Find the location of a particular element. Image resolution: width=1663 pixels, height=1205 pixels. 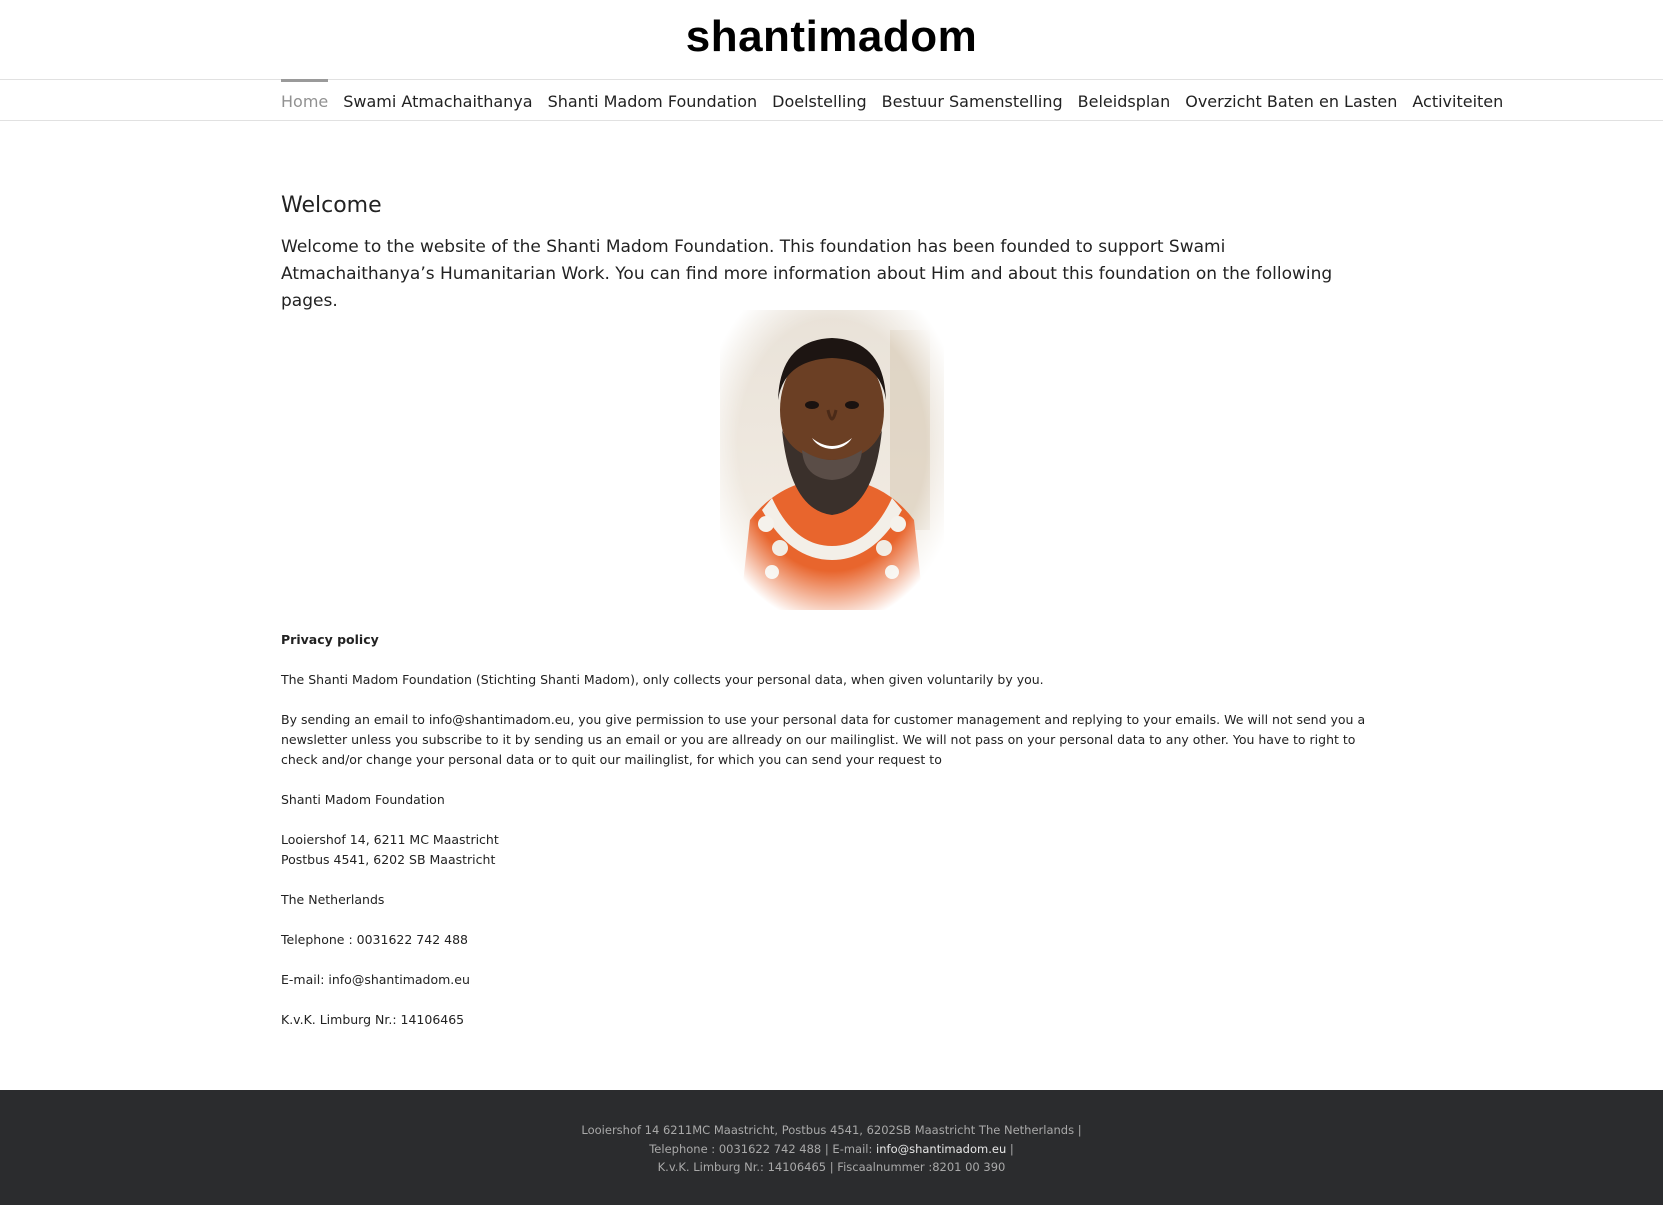

privacy-address-line-1: Looiershof 14, 6211 MC Maastricht is located at coordinates (390, 839).